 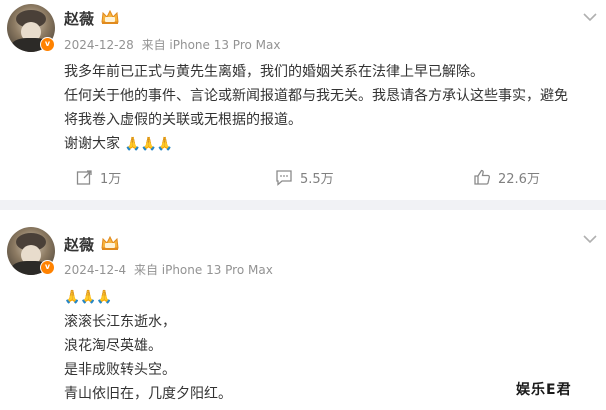 I want to click on post-actions: 1万 5.5万 22.6万, so click(x=303, y=183).